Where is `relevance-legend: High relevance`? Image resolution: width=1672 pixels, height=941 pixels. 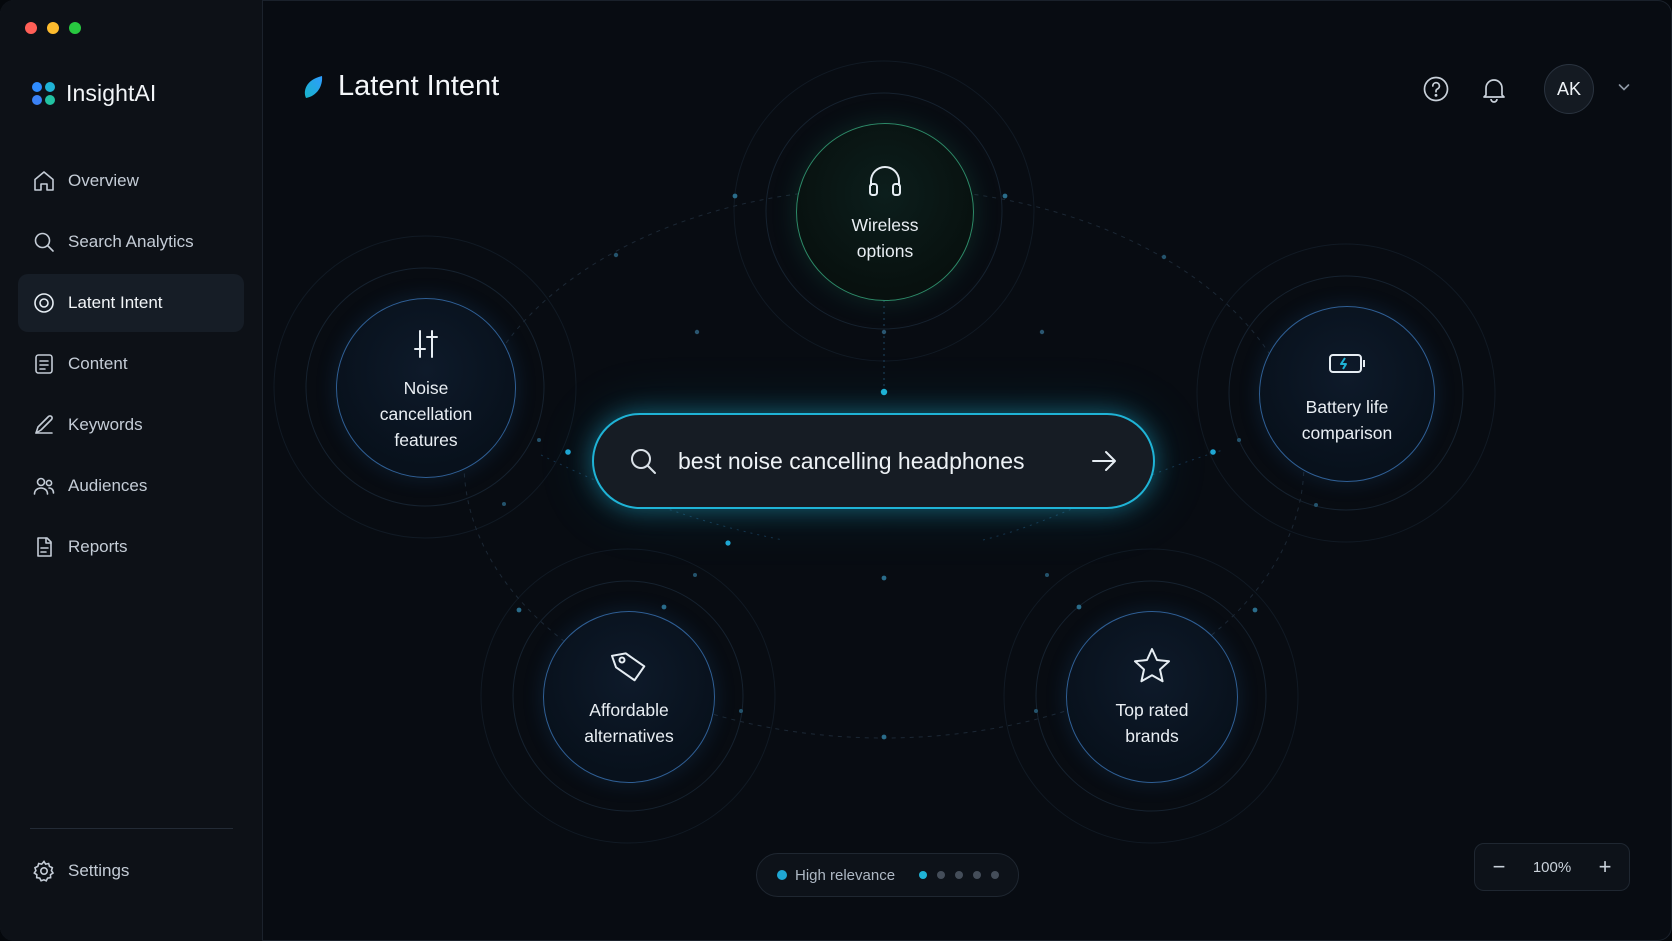 relevance-legend: High relevance is located at coordinates (887, 875).